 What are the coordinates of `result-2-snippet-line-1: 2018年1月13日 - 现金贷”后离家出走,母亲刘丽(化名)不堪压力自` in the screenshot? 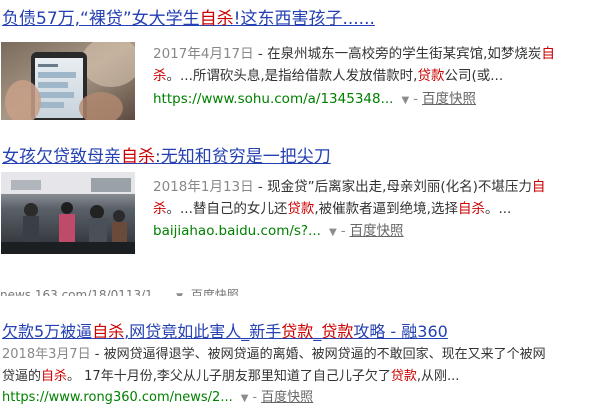 It's located at (349, 187).